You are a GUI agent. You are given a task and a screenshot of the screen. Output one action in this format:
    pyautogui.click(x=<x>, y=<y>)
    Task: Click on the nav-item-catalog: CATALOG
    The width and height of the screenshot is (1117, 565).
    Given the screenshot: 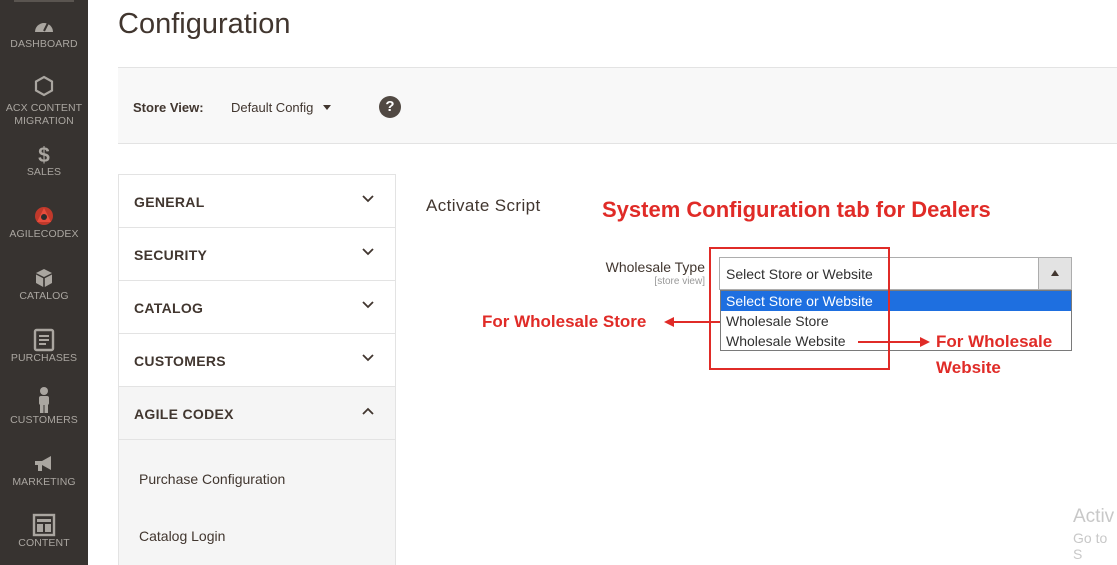 What is the action you would take?
    pyautogui.click(x=44, y=284)
    